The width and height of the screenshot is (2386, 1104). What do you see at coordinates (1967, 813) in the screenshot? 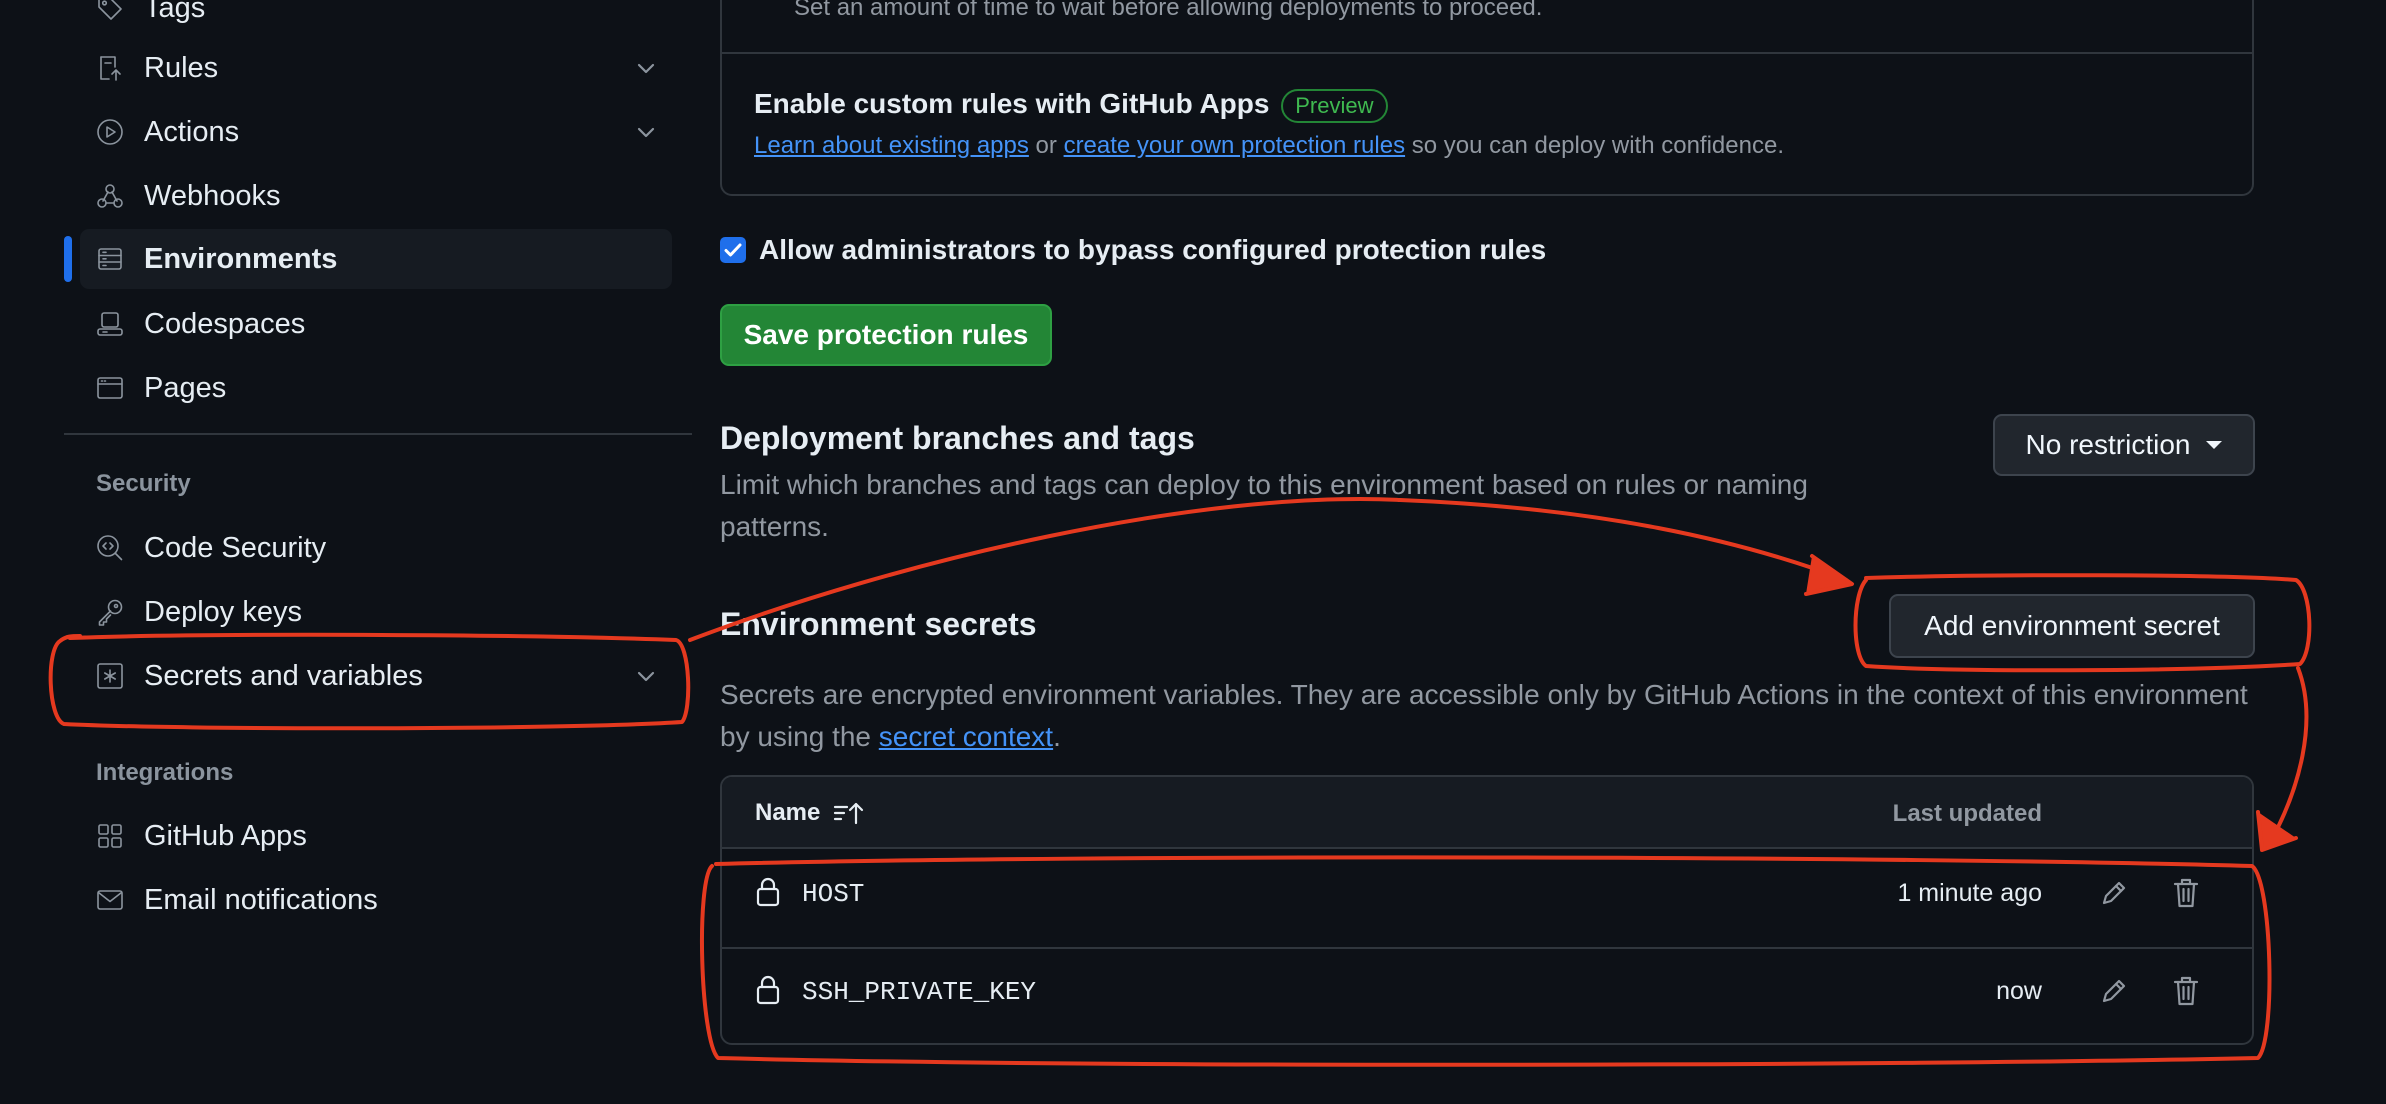
I see `last-updated-column-header: Last updated` at bounding box center [1967, 813].